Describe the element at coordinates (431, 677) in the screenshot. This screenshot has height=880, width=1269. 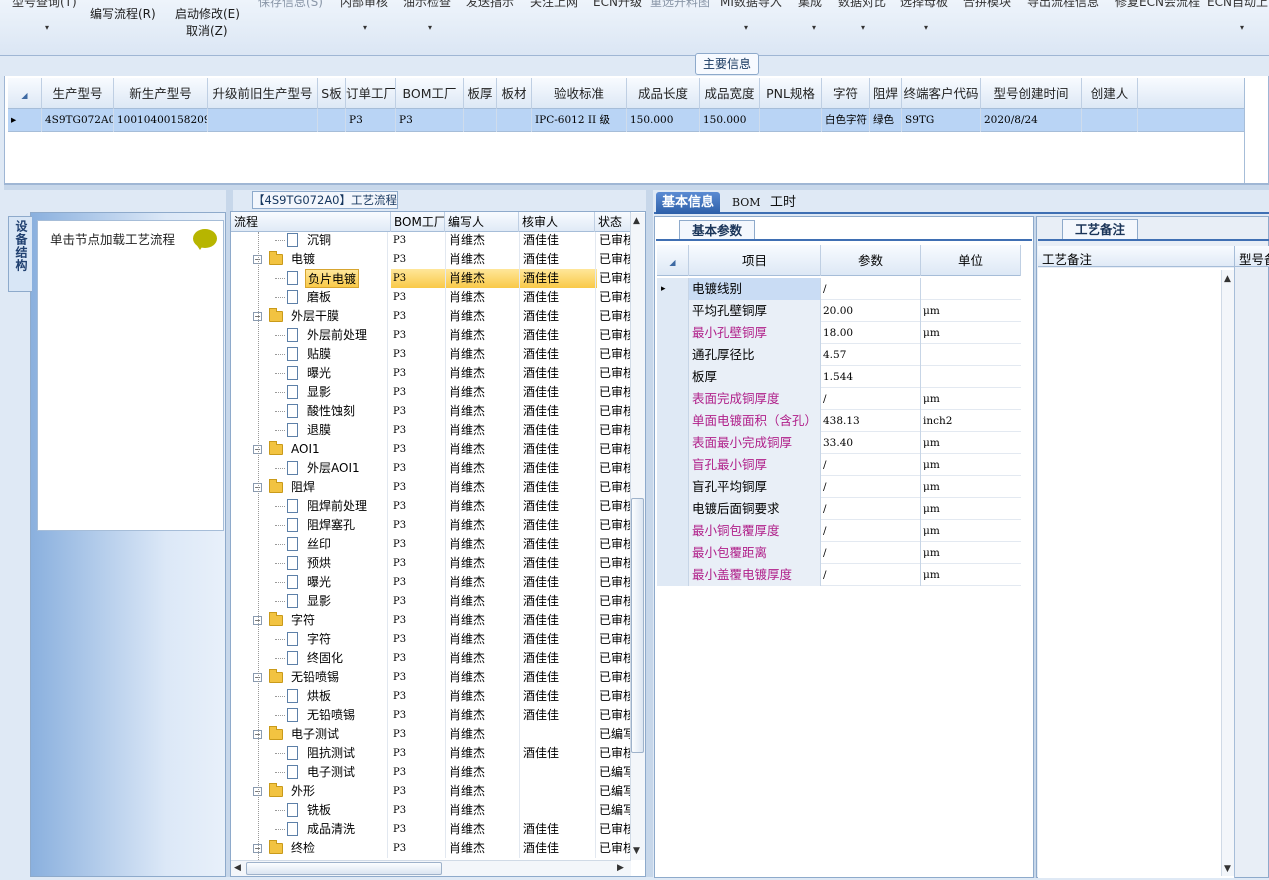
I see `tree-row: − 无铅喷锡 P3 肖维杰 酒佳佳 已审核` at that location.